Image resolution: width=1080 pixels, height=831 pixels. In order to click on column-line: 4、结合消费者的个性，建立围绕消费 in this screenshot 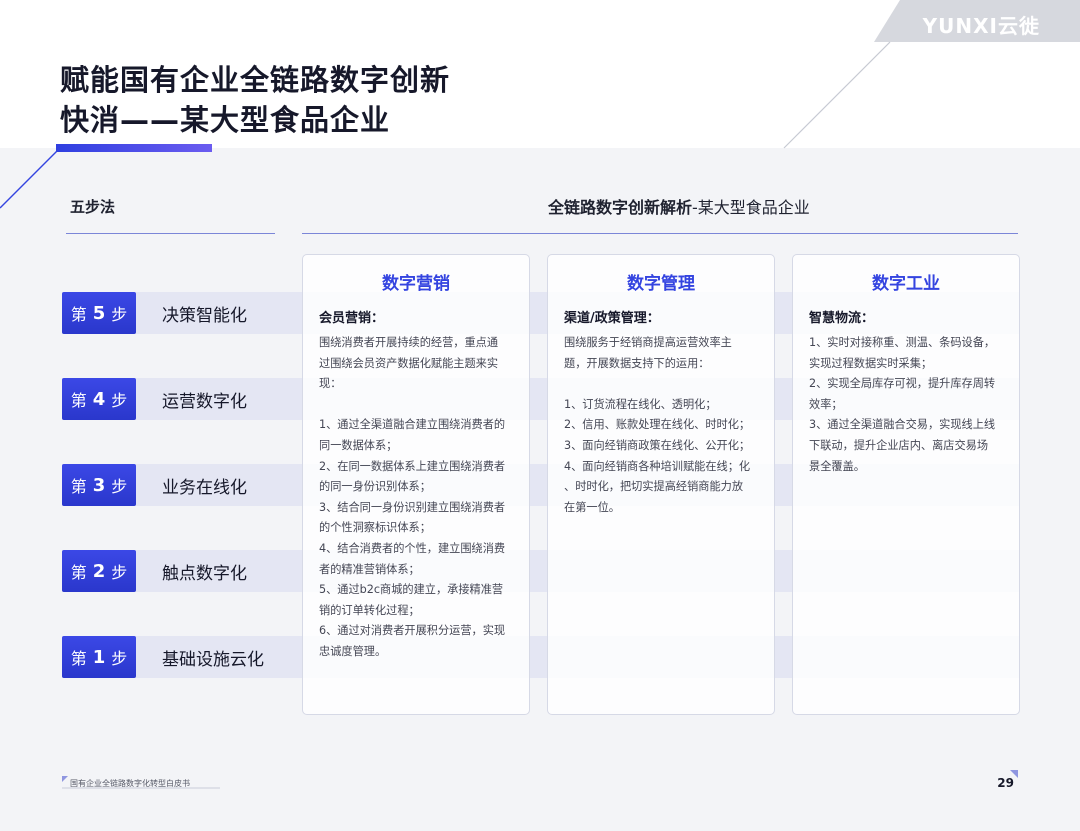, I will do `click(412, 548)`.